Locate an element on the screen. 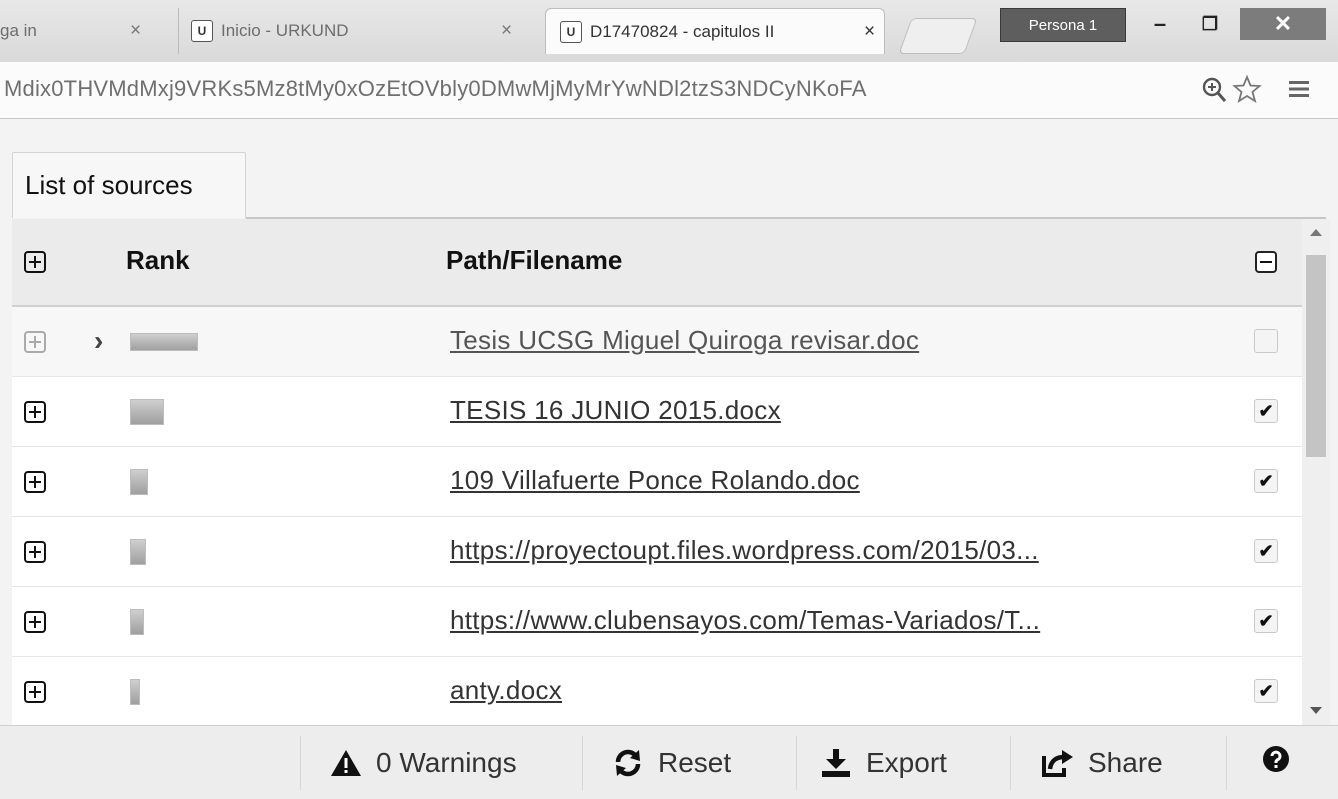 The height and width of the screenshot is (799, 1338). help-button is located at coordinates (1277, 762).